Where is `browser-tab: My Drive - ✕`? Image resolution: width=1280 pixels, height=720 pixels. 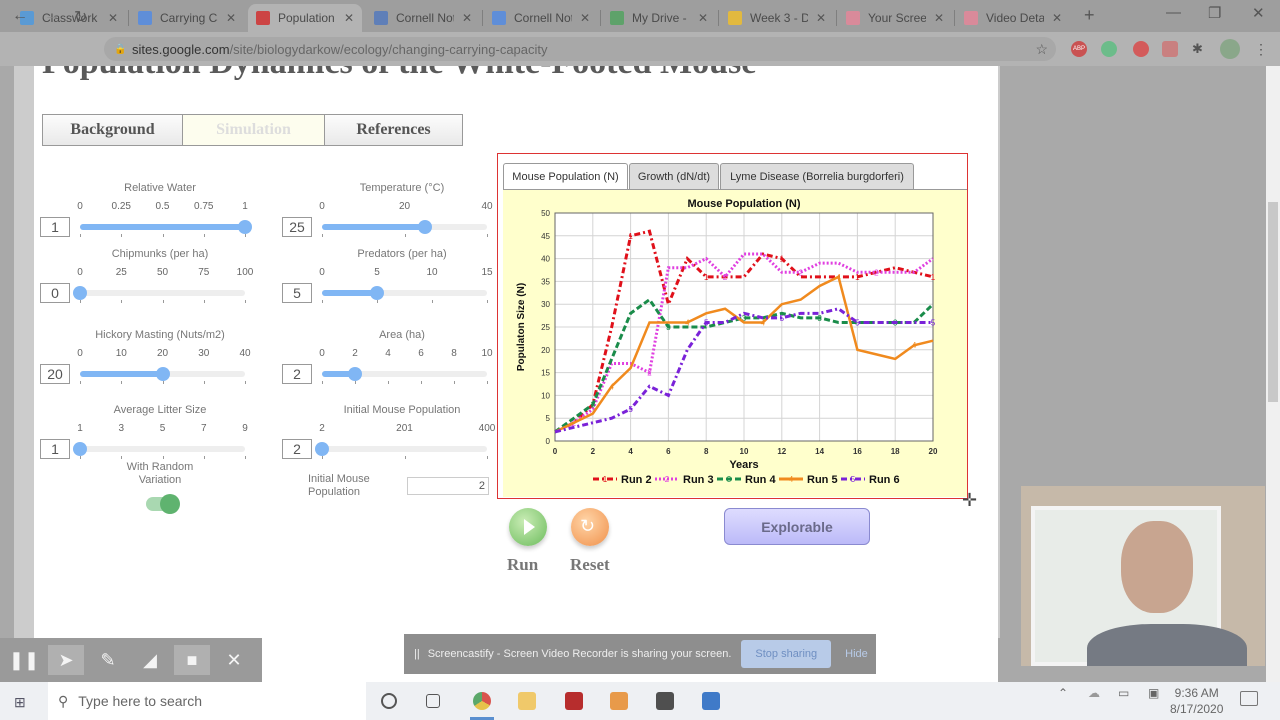
browser-tab: My Drive - ✕ is located at coordinates (659, 18).